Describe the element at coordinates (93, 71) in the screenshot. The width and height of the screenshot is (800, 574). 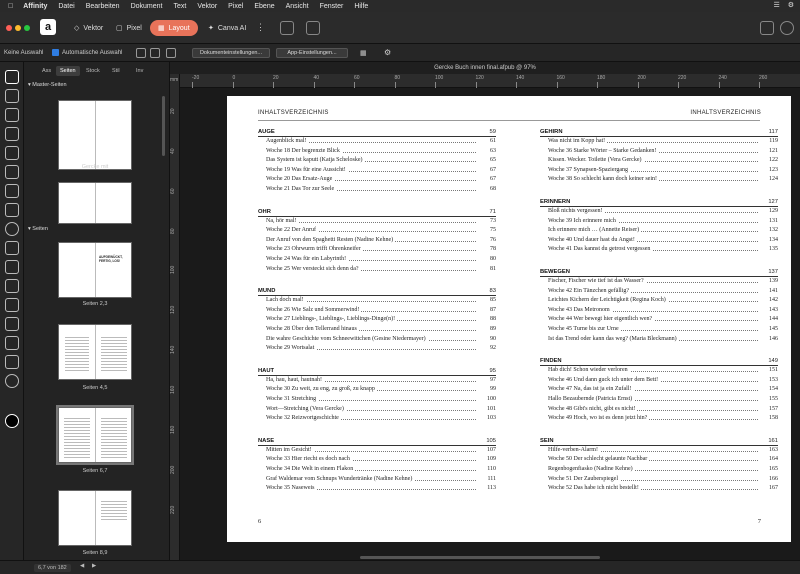
I see `tab-stock: Stock` at that location.